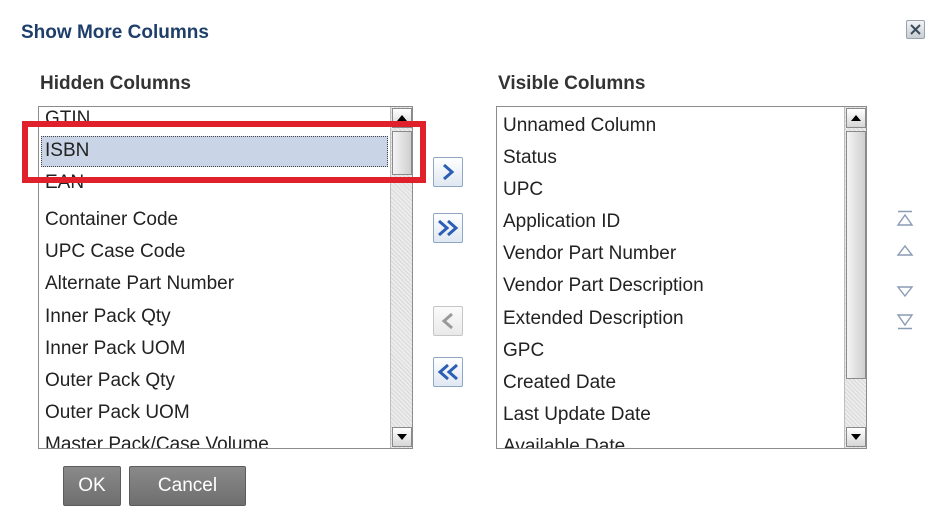 Image resolution: width=931 pixels, height=517 pixels. Describe the element at coordinates (589, 254) in the screenshot. I see `list-item: Vendor Part Number` at that location.